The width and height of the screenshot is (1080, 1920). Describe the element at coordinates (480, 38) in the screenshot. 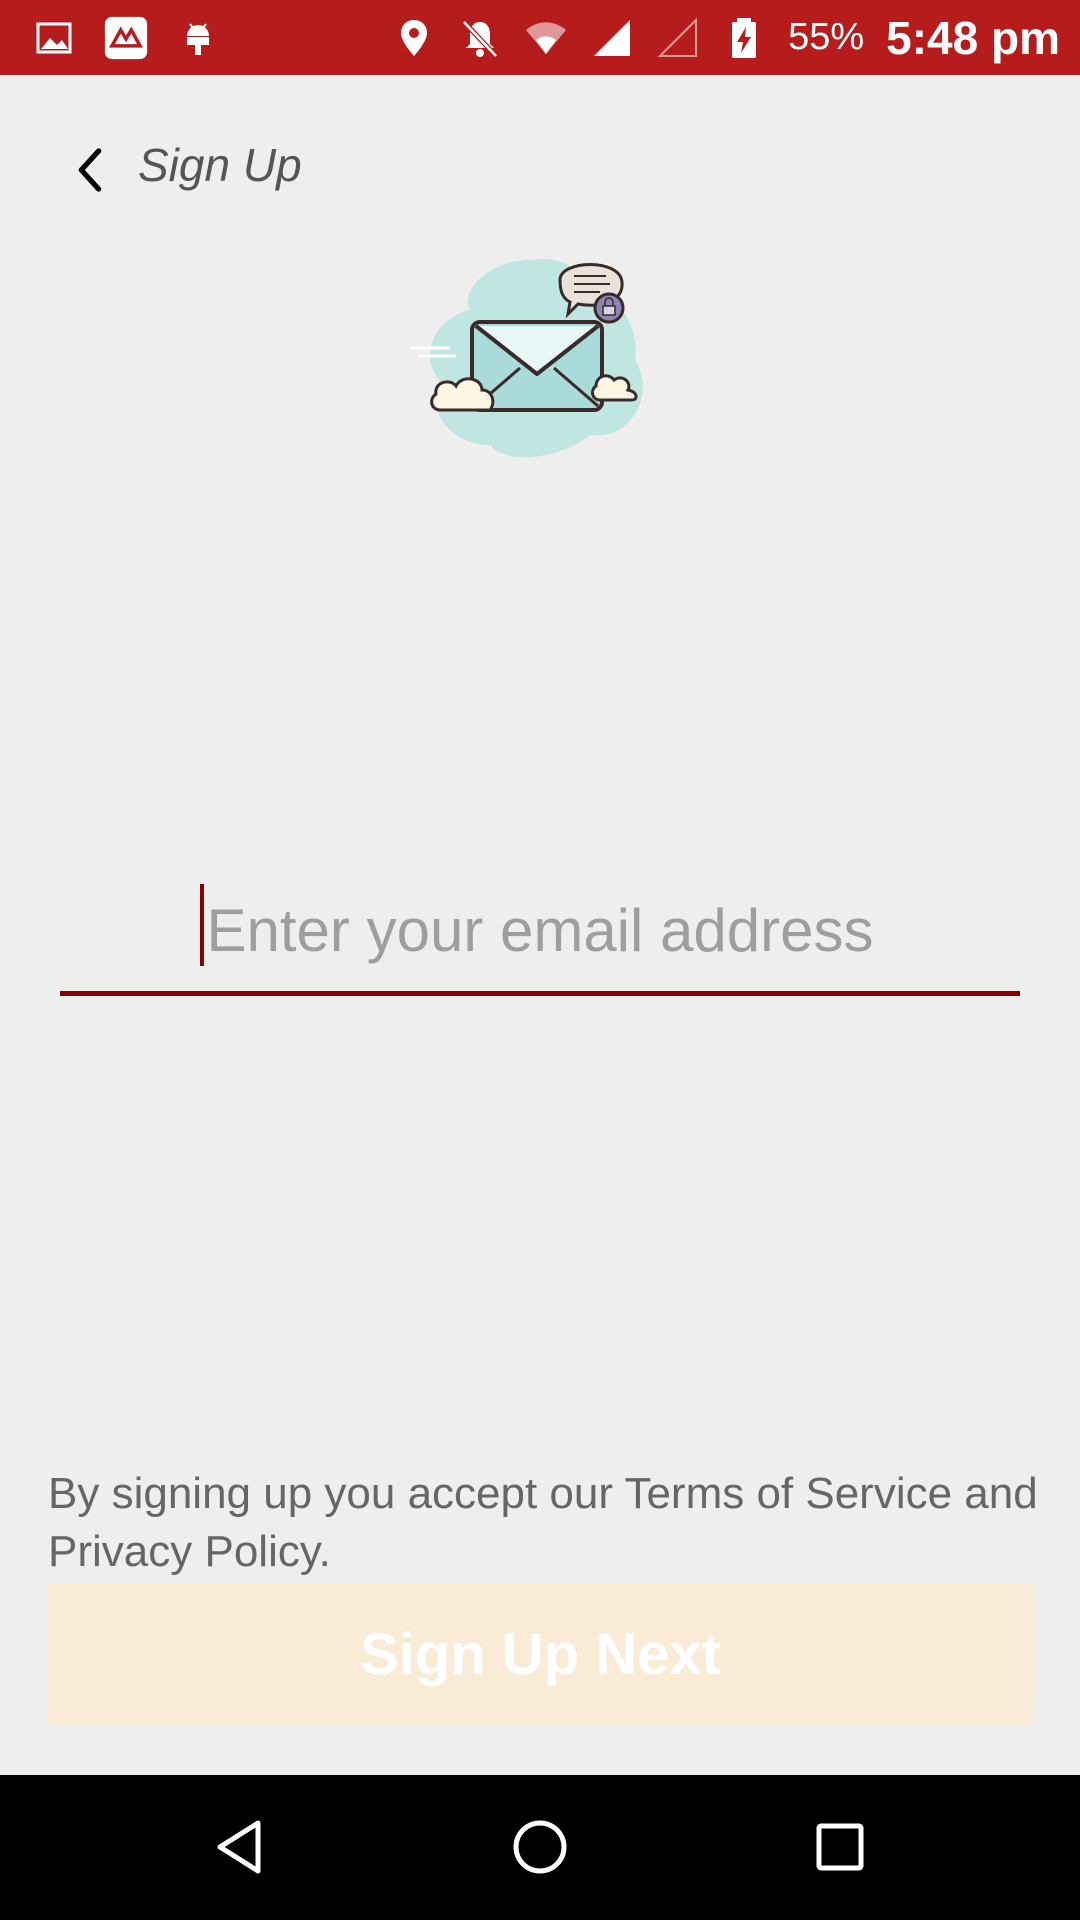

I see `bell-off-icon` at that location.